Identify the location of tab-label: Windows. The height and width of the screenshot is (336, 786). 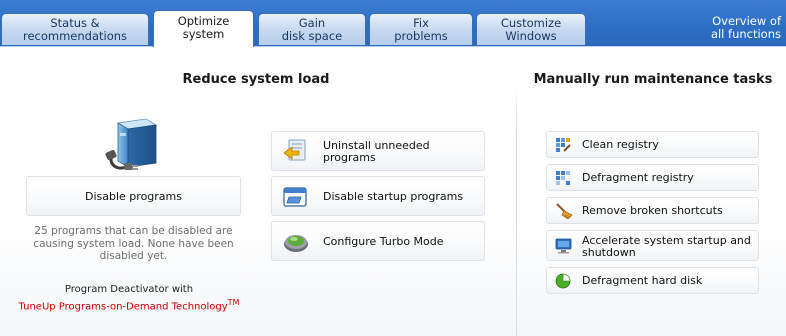
(531, 36).